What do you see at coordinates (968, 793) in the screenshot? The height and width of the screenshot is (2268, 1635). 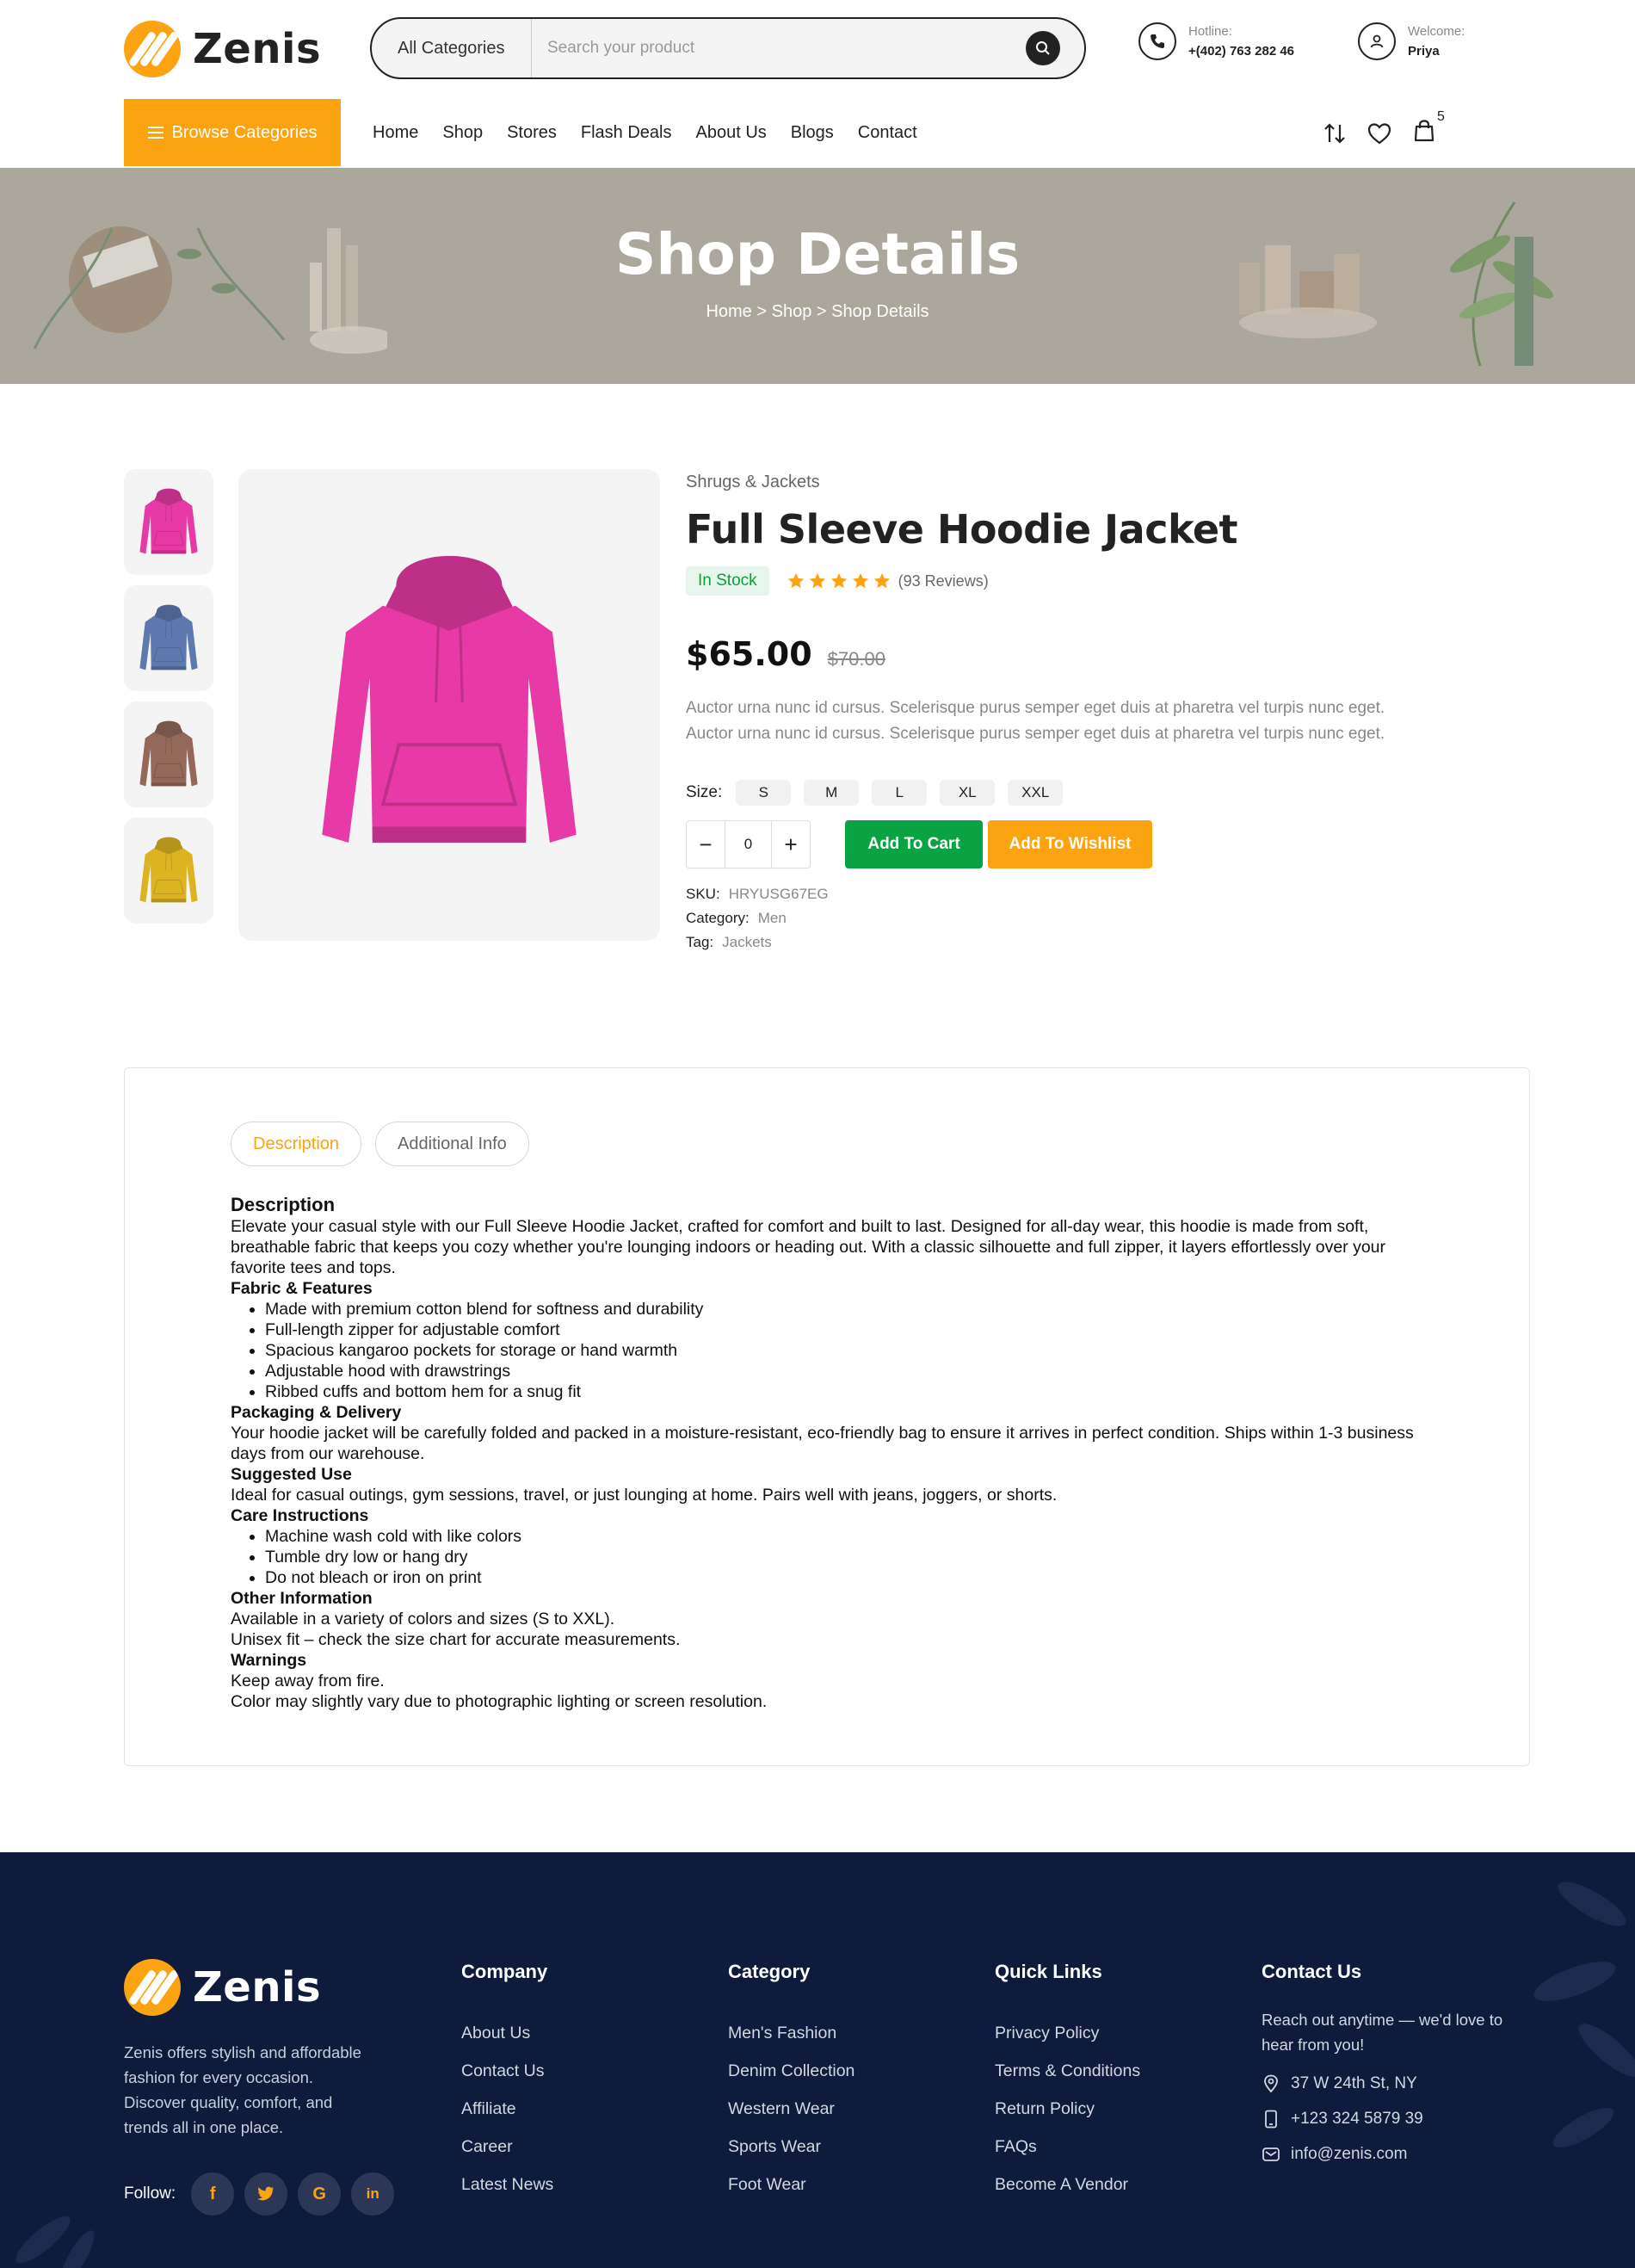 I see `size-option-xl: XL` at bounding box center [968, 793].